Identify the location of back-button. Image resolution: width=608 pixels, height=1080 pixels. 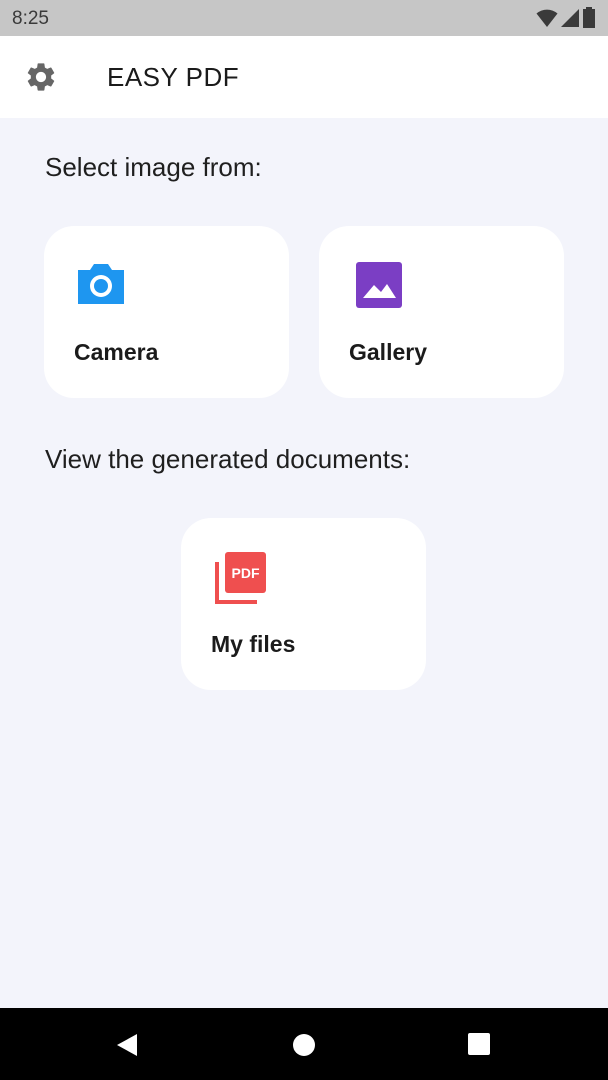
(127, 1047).